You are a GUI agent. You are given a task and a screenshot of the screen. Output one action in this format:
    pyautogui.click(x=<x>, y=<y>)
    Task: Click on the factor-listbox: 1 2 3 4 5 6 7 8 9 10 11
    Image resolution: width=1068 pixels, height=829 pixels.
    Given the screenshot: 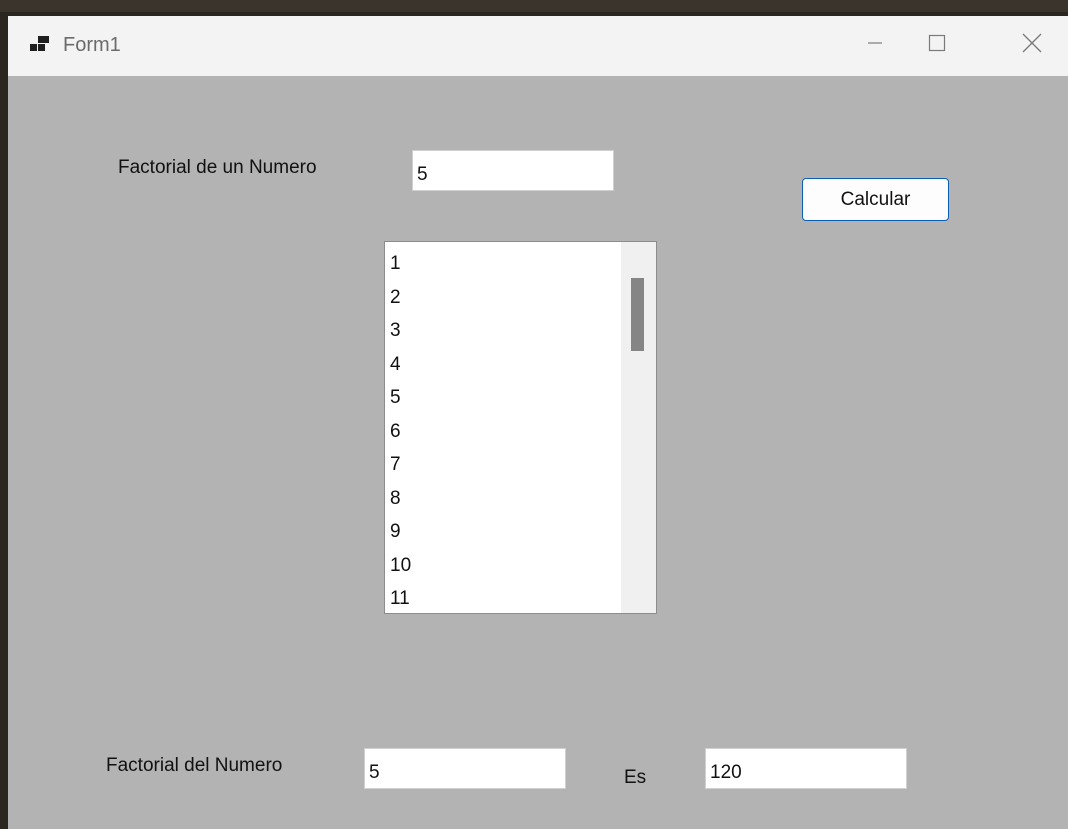 What is the action you would take?
    pyautogui.click(x=520, y=427)
    